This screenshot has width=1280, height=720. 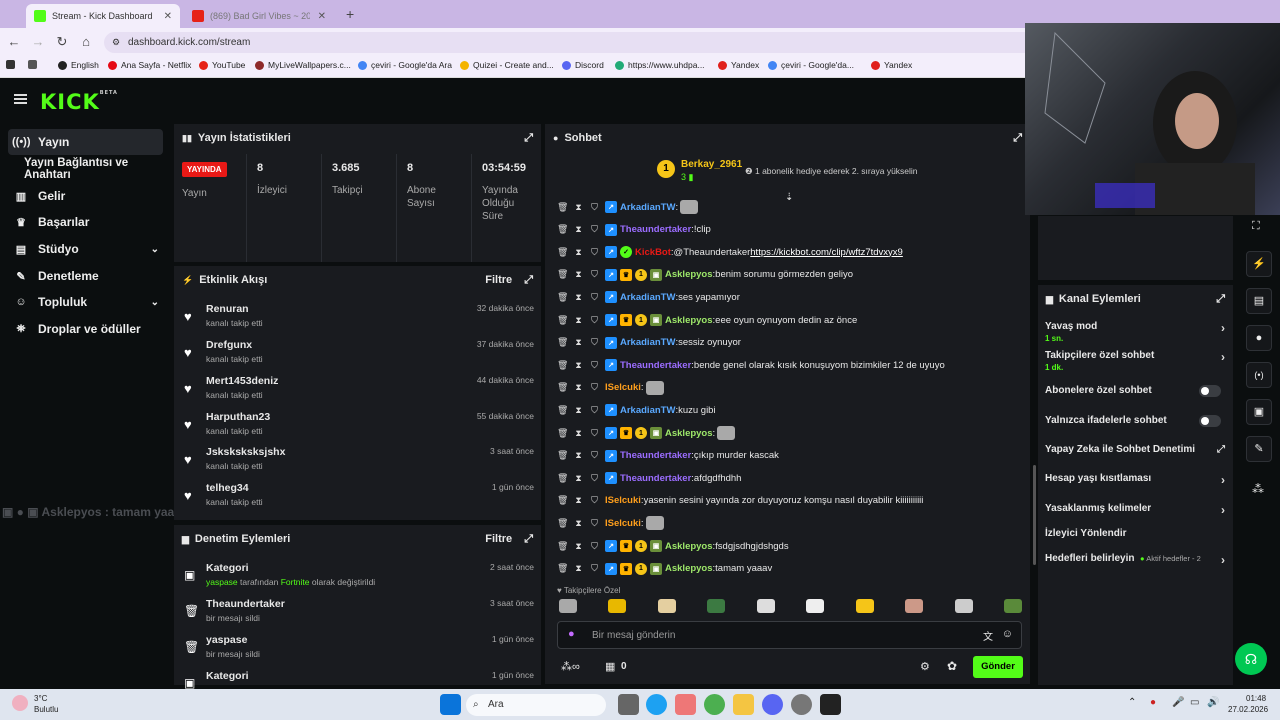 What do you see at coordinates (714, 704) in the screenshot?
I see `chrome-icon` at bounding box center [714, 704].